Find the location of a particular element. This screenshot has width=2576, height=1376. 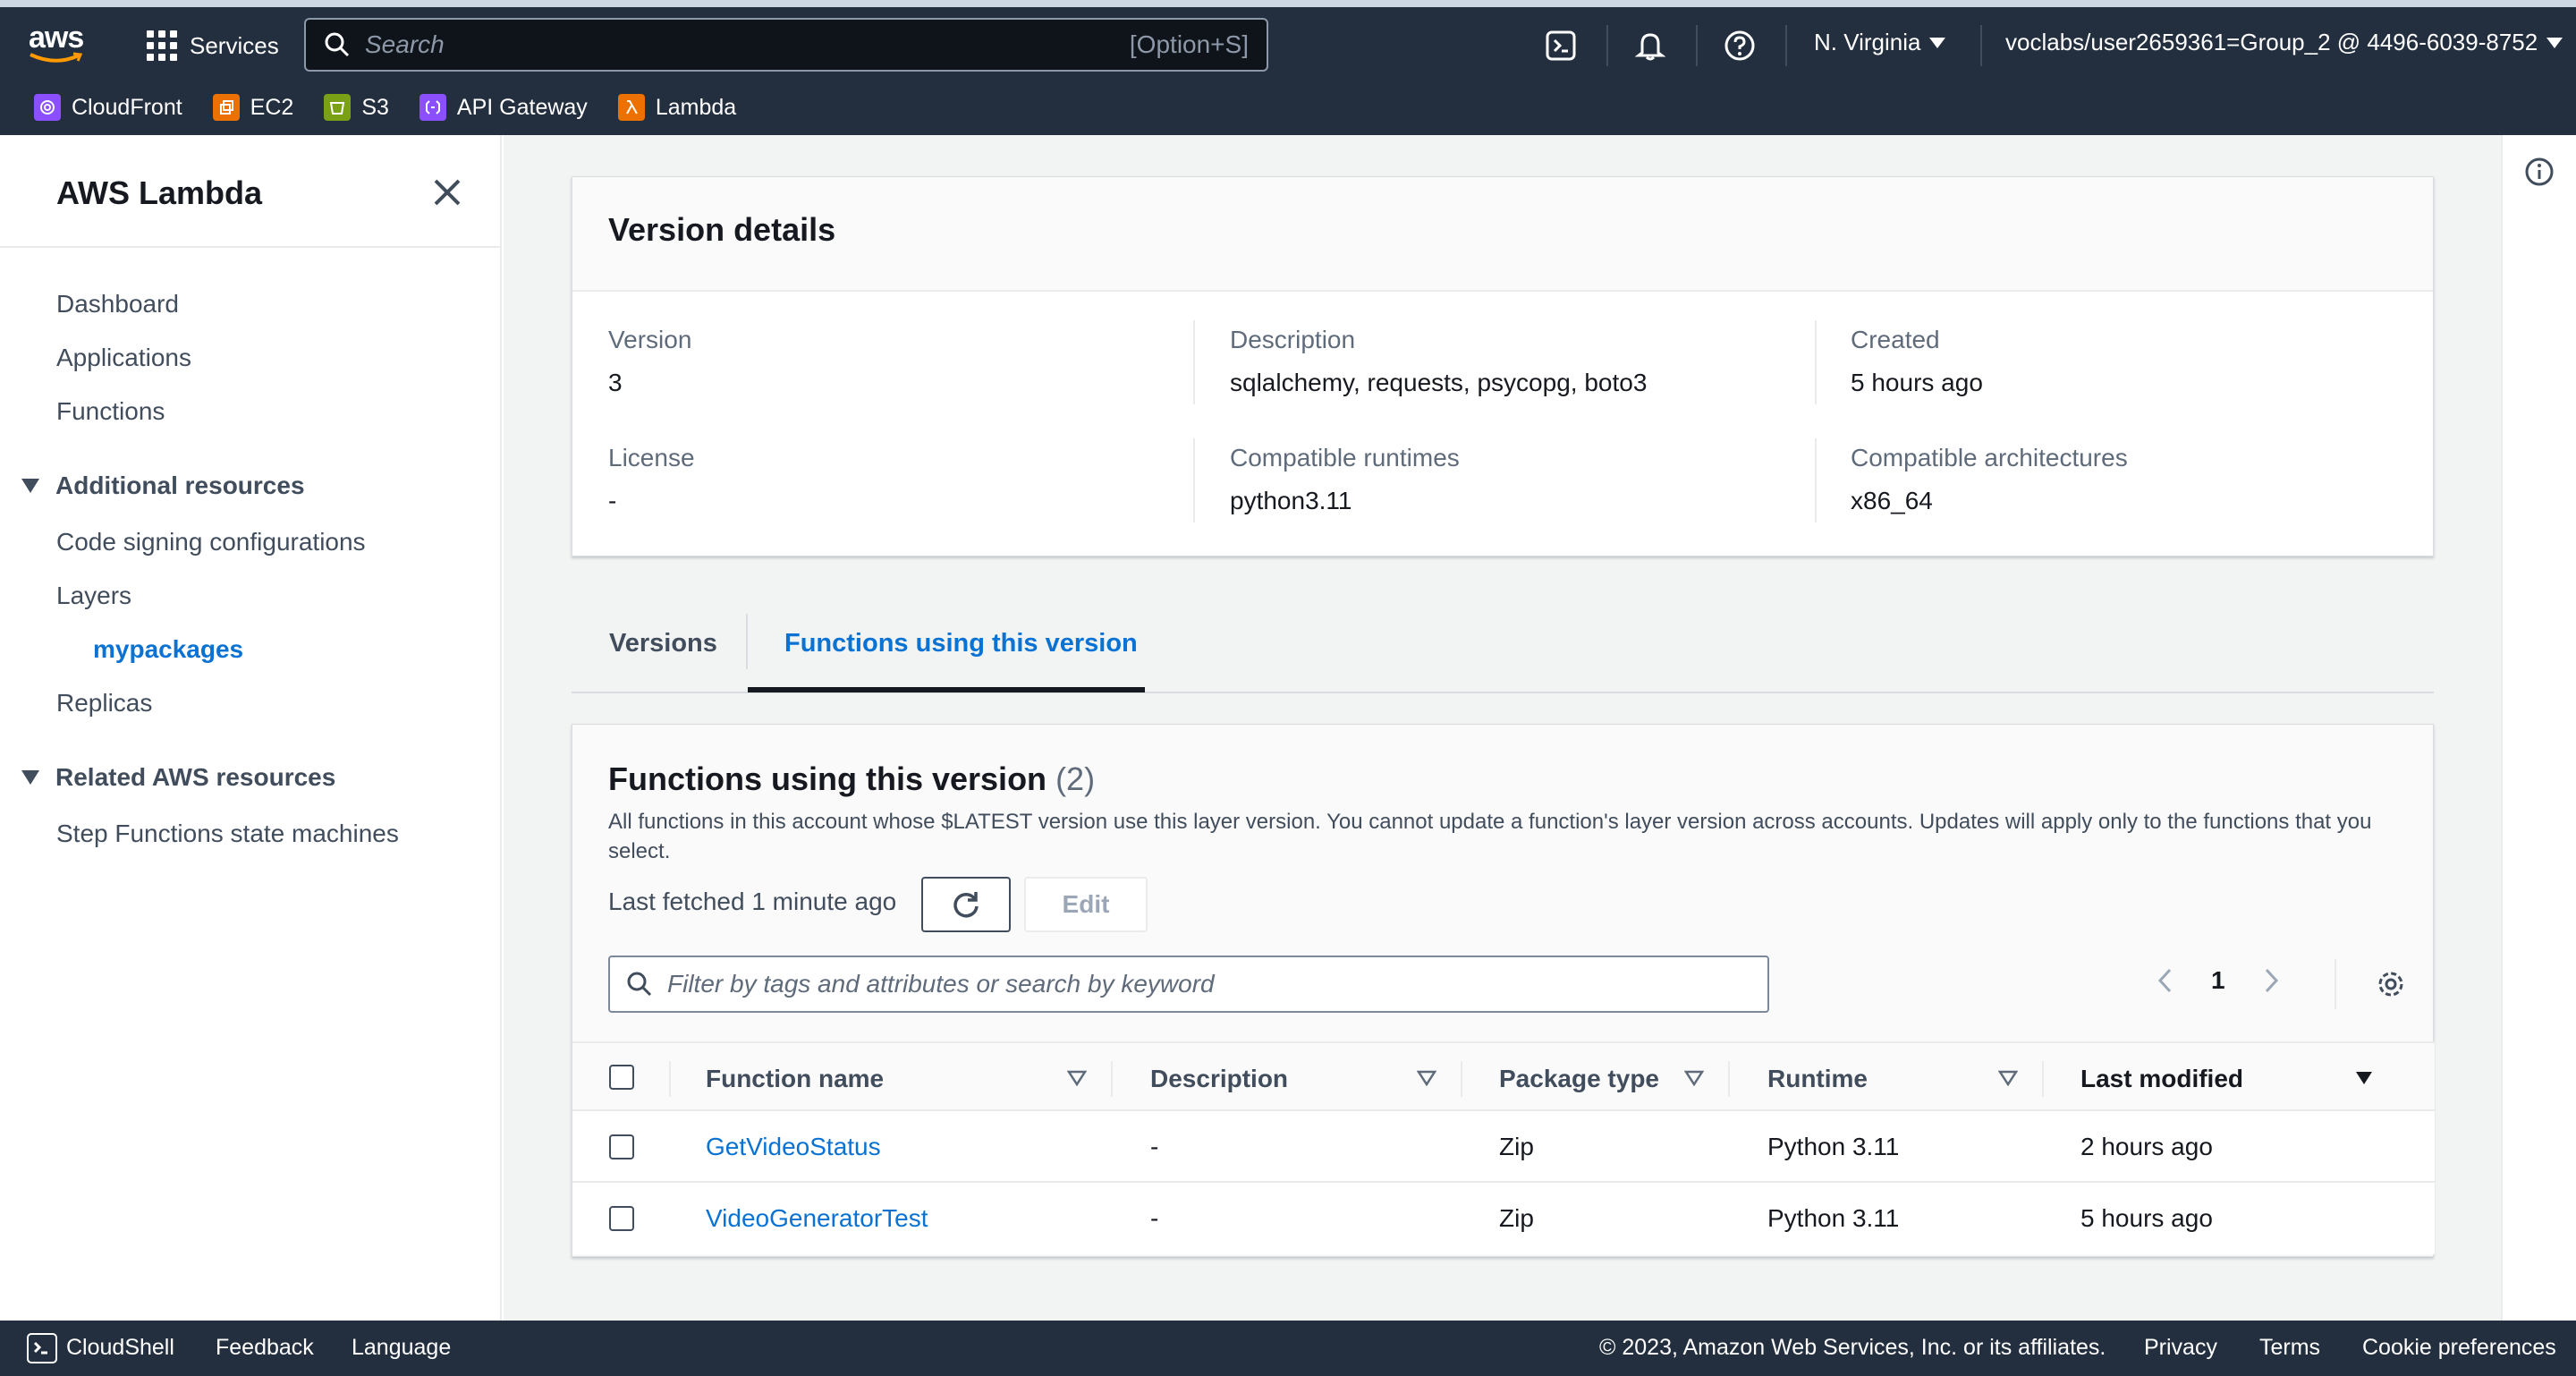

favorite-api-gateway: API Gateway is located at coordinates (503, 108).